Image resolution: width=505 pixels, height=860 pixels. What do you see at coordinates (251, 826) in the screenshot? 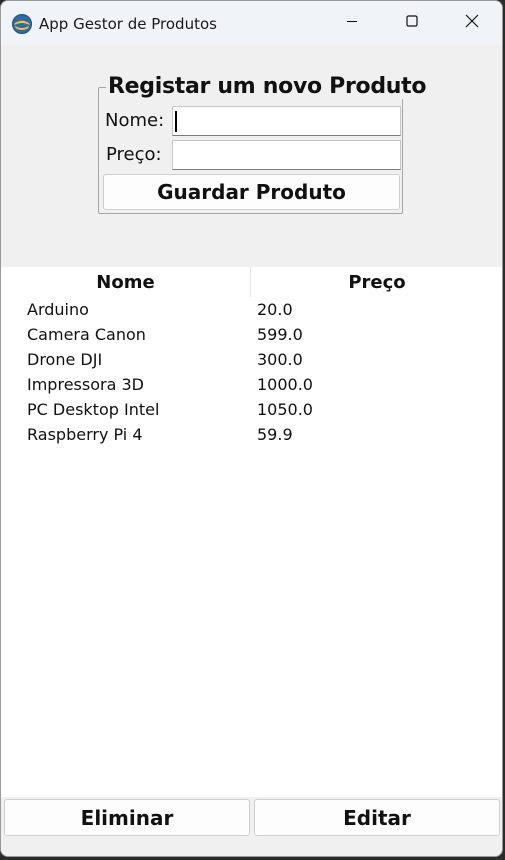
I see `action-bar: Eliminar Editar` at bounding box center [251, 826].